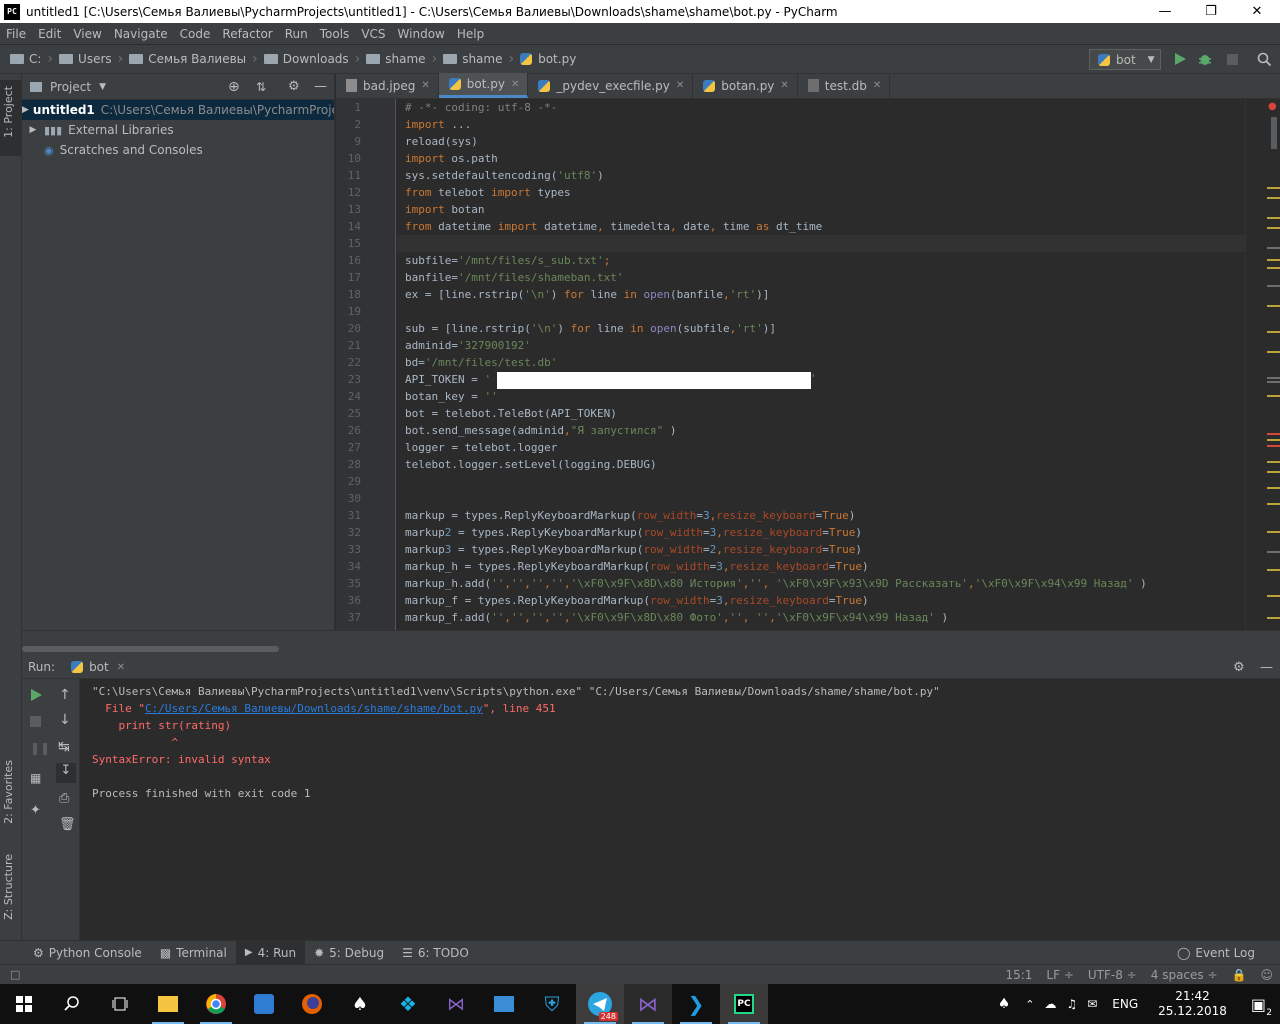  What do you see at coordinates (648, 1004) in the screenshot?
I see `taskbar-visual-studio-2: ⋈` at bounding box center [648, 1004].